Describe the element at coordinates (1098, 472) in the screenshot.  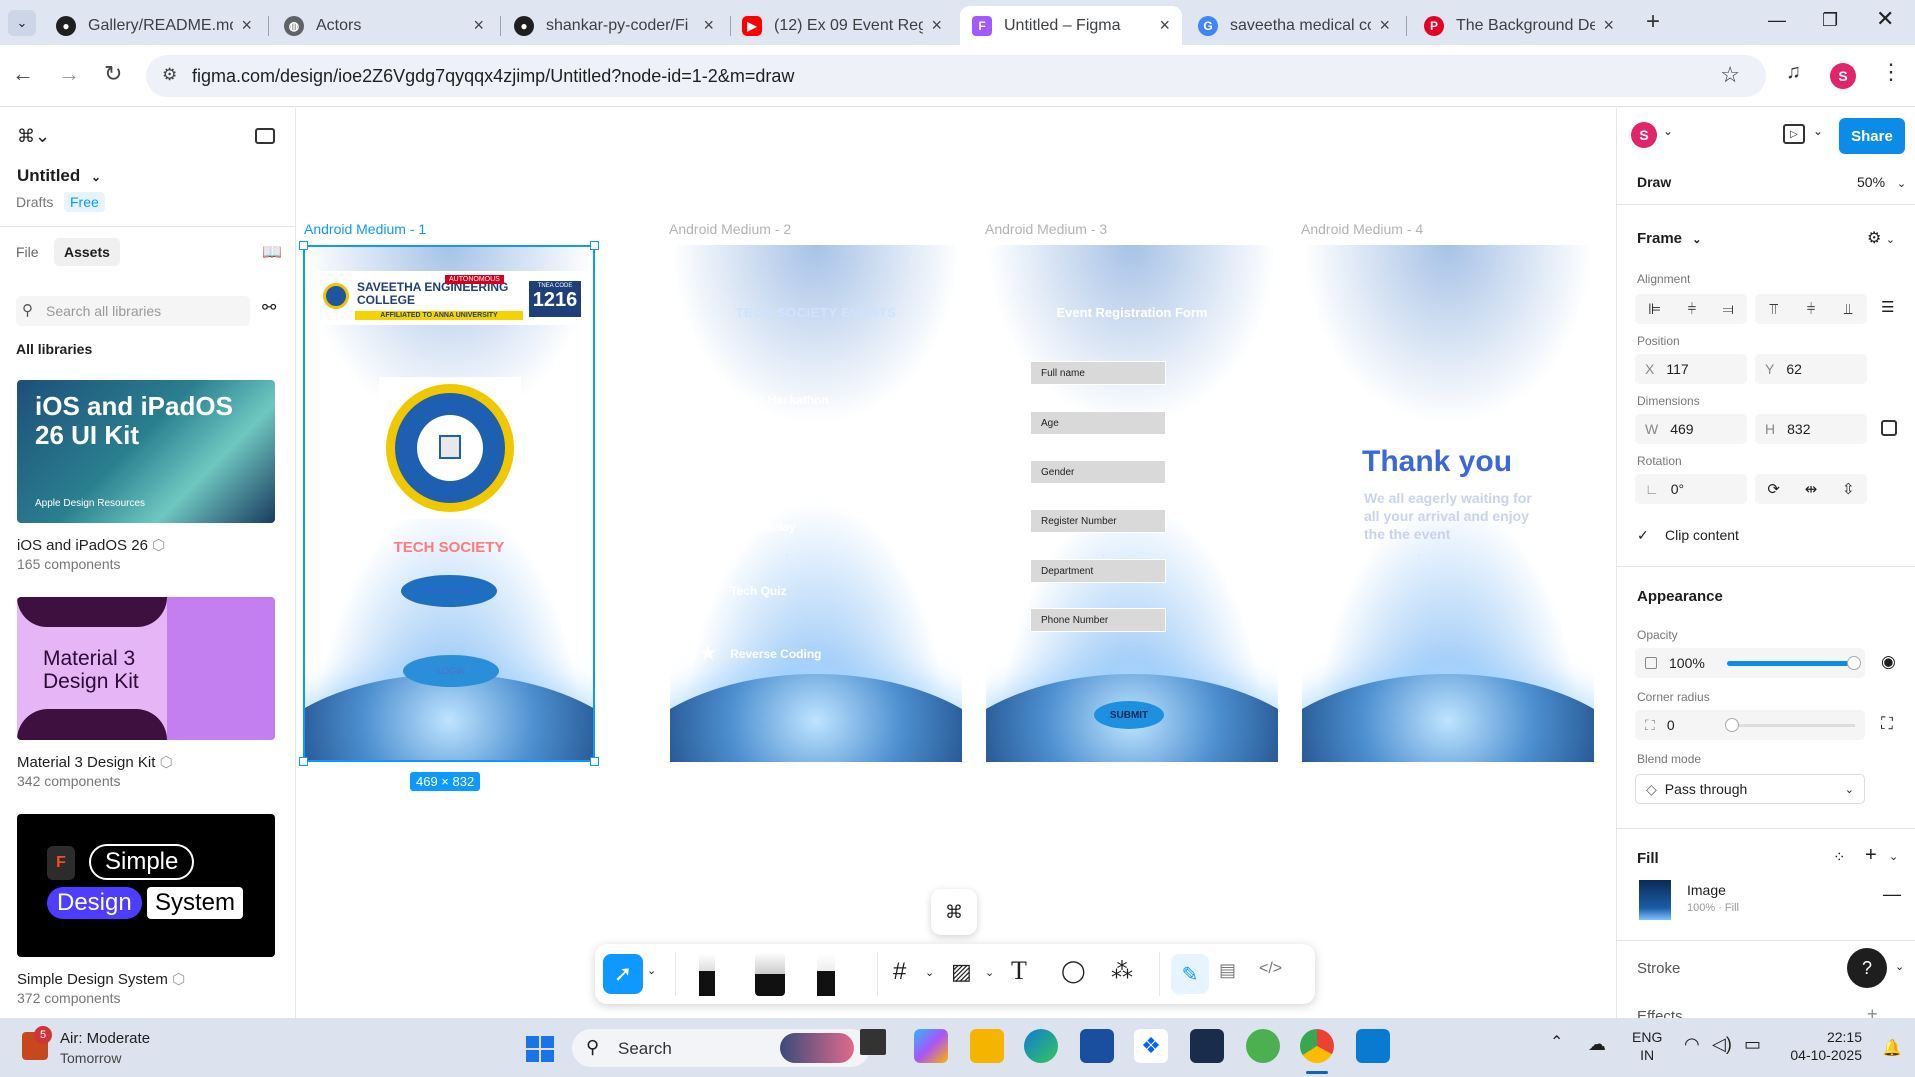
I see `gender-field: Gender` at that location.